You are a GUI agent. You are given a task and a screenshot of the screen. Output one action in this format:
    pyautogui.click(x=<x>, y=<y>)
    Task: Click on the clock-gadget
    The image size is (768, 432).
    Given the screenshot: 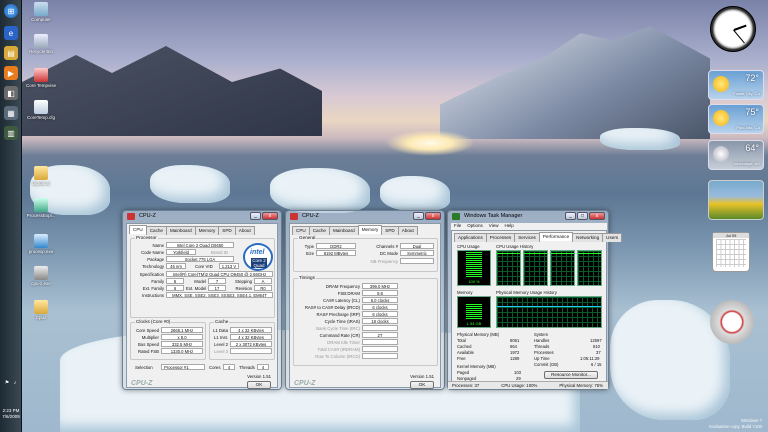 What is the action you would take?
    pyautogui.click(x=733, y=29)
    